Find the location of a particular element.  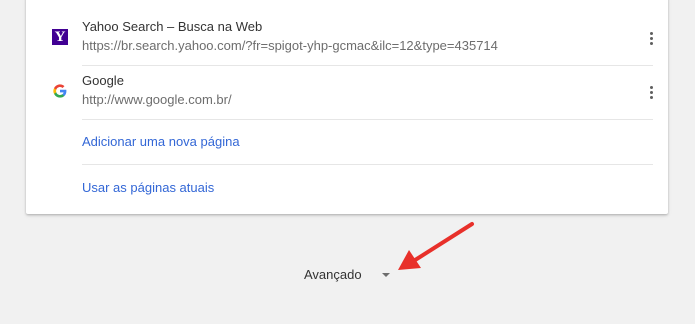

advanced-toggle: Avançado is located at coordinates (347, 274).